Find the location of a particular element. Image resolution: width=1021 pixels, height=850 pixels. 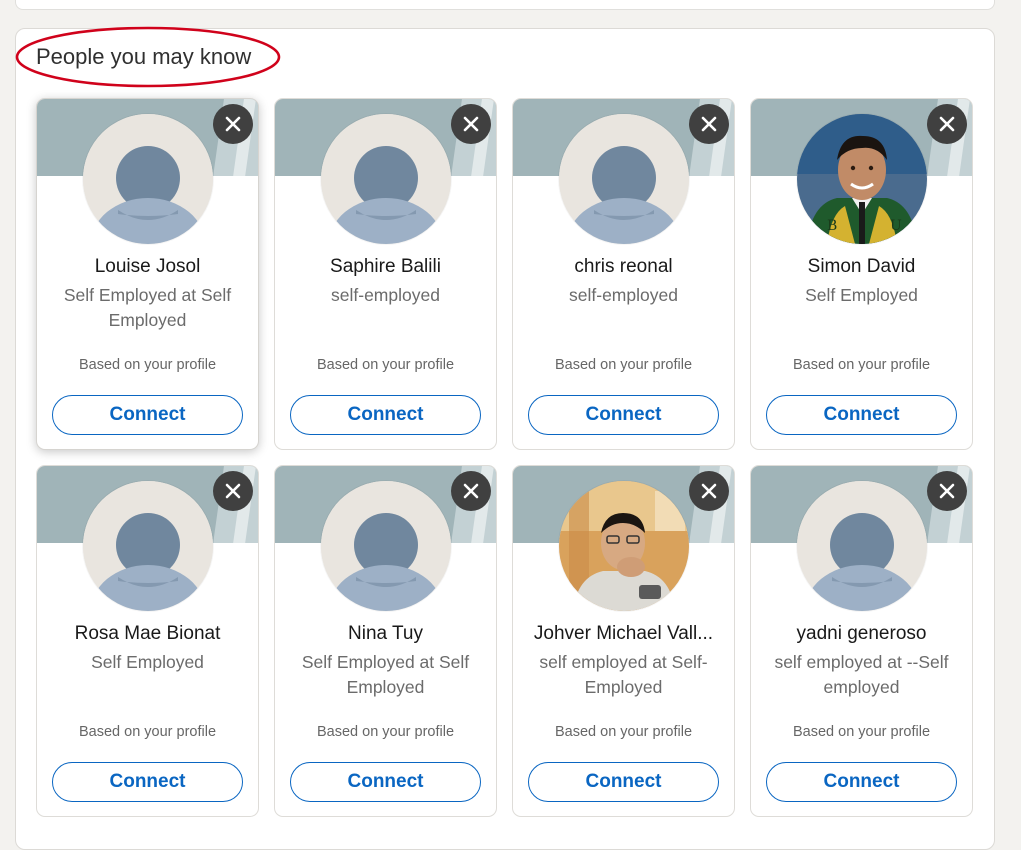

person-name: Louise Josol is located at coordinates (147, 267).